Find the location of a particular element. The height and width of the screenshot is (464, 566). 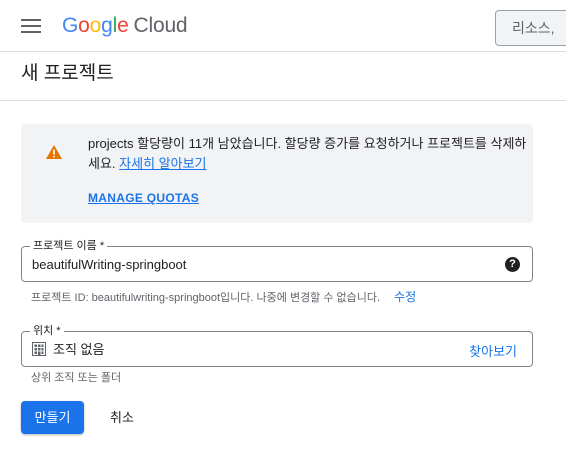

manage-quotas-link: MANAGE QUOTAS is located at coordinates (143, 198).